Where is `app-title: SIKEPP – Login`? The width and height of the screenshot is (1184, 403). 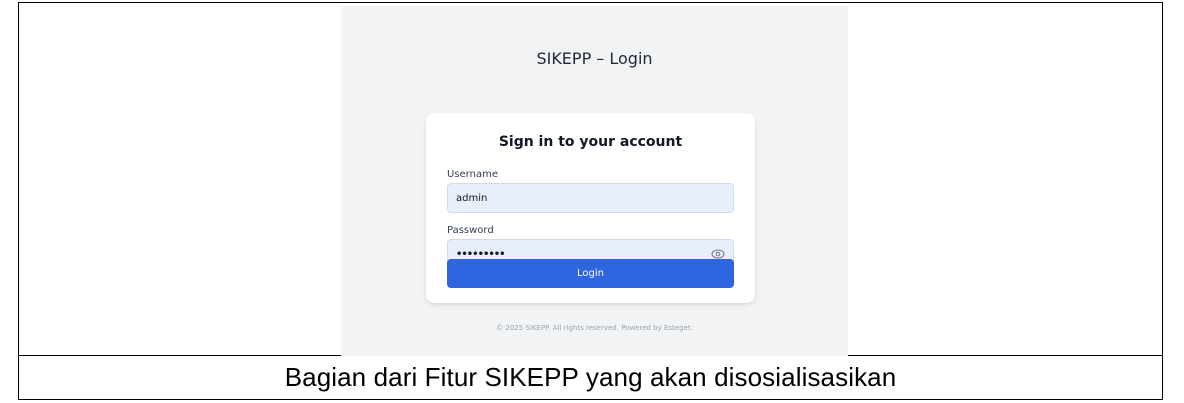 app-title: SIKEPP – Login is located at coordinates (594, 58).